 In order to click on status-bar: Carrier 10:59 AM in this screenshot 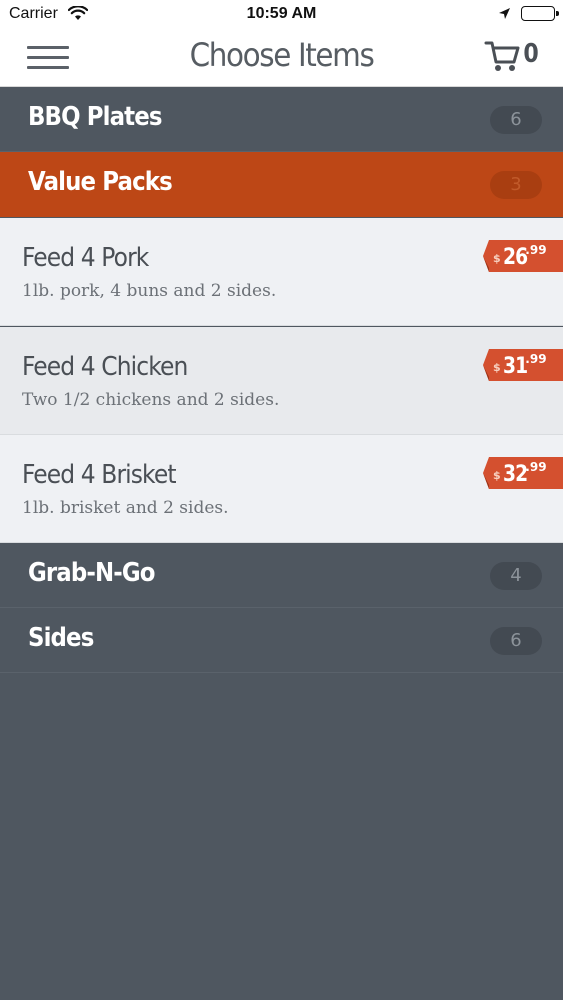, I will do `click(281, 14)`.